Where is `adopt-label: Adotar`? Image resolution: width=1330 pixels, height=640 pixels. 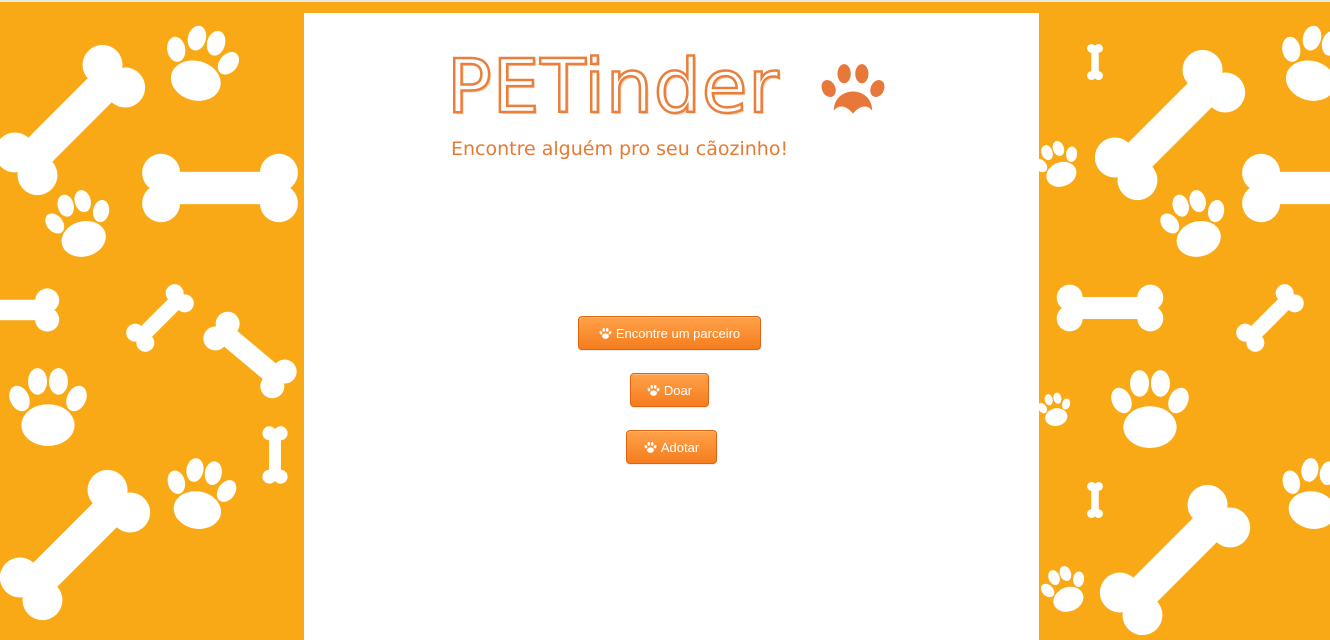 adopt-label: Adotar is located at coordinates (680, 447).